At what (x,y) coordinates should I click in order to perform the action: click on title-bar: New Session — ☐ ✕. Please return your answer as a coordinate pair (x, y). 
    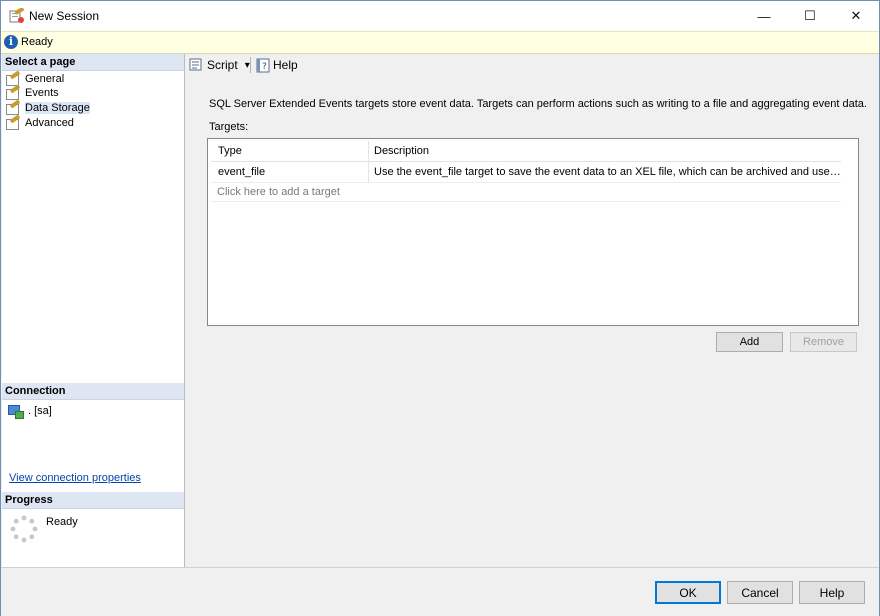
    Looking at the image, I should click on (440, 16).